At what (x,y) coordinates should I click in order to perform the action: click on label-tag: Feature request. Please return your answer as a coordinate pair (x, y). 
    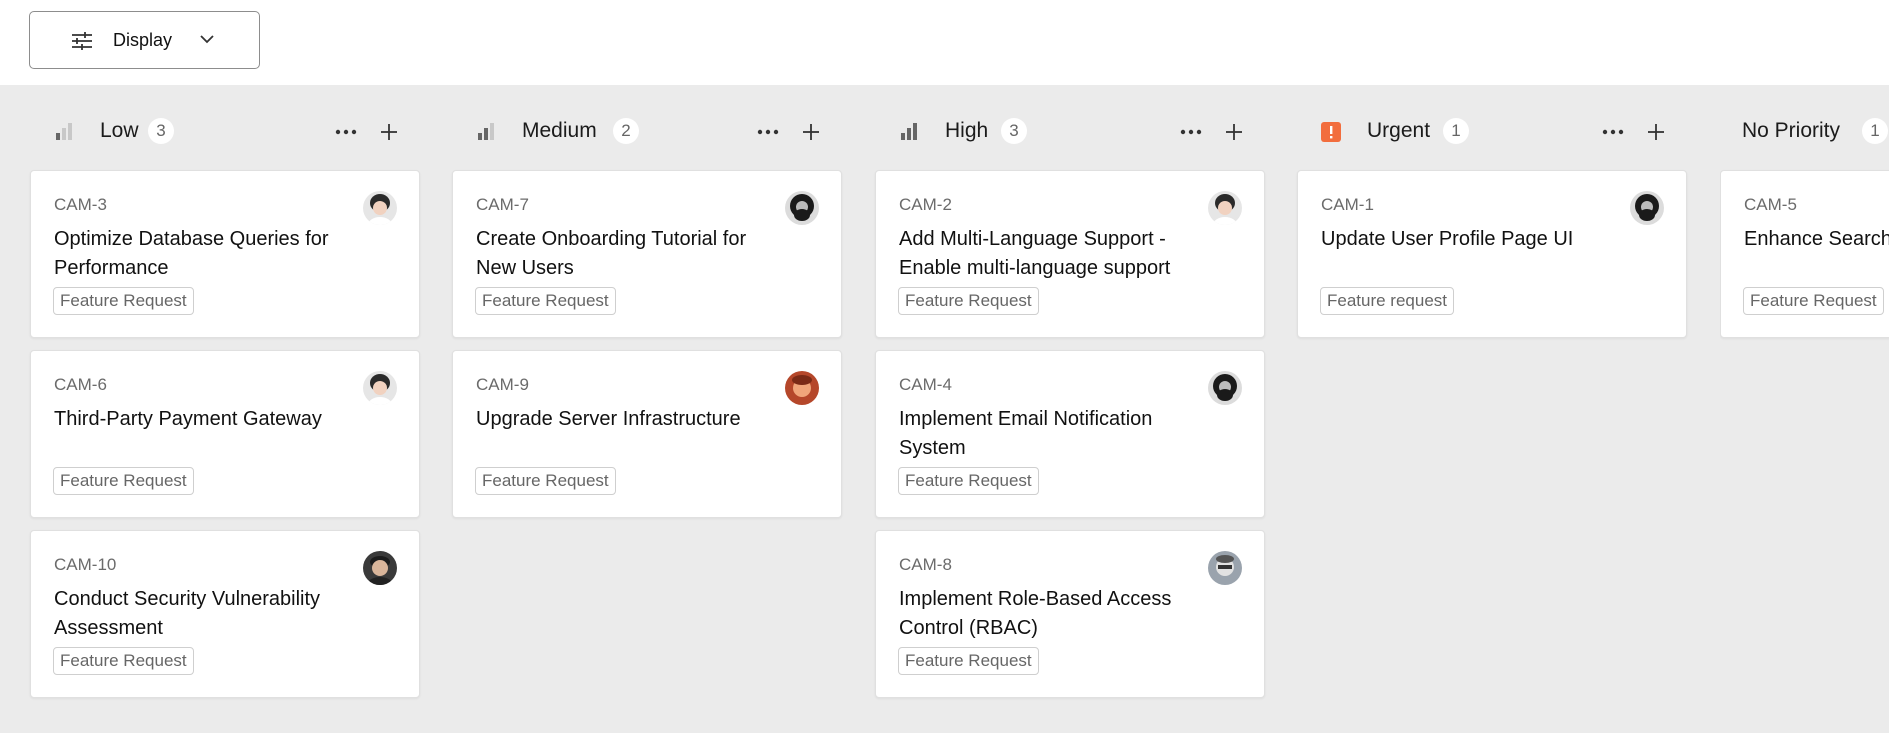
    Looking at the image, I should click on (1387, 301).